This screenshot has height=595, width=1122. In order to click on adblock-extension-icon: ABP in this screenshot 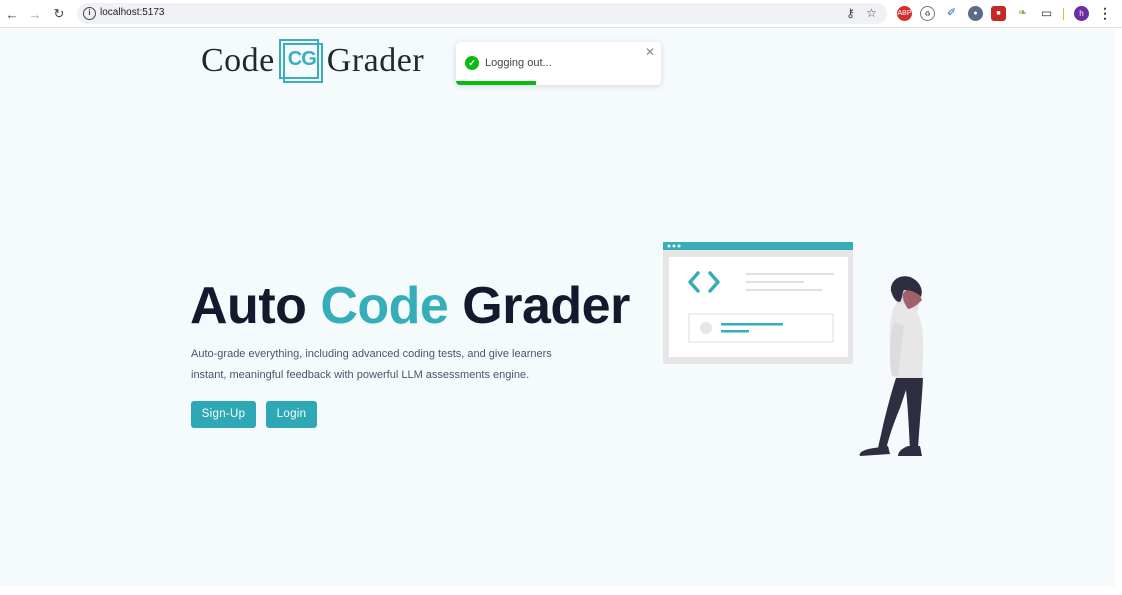, I will do `click(904, 13)`.